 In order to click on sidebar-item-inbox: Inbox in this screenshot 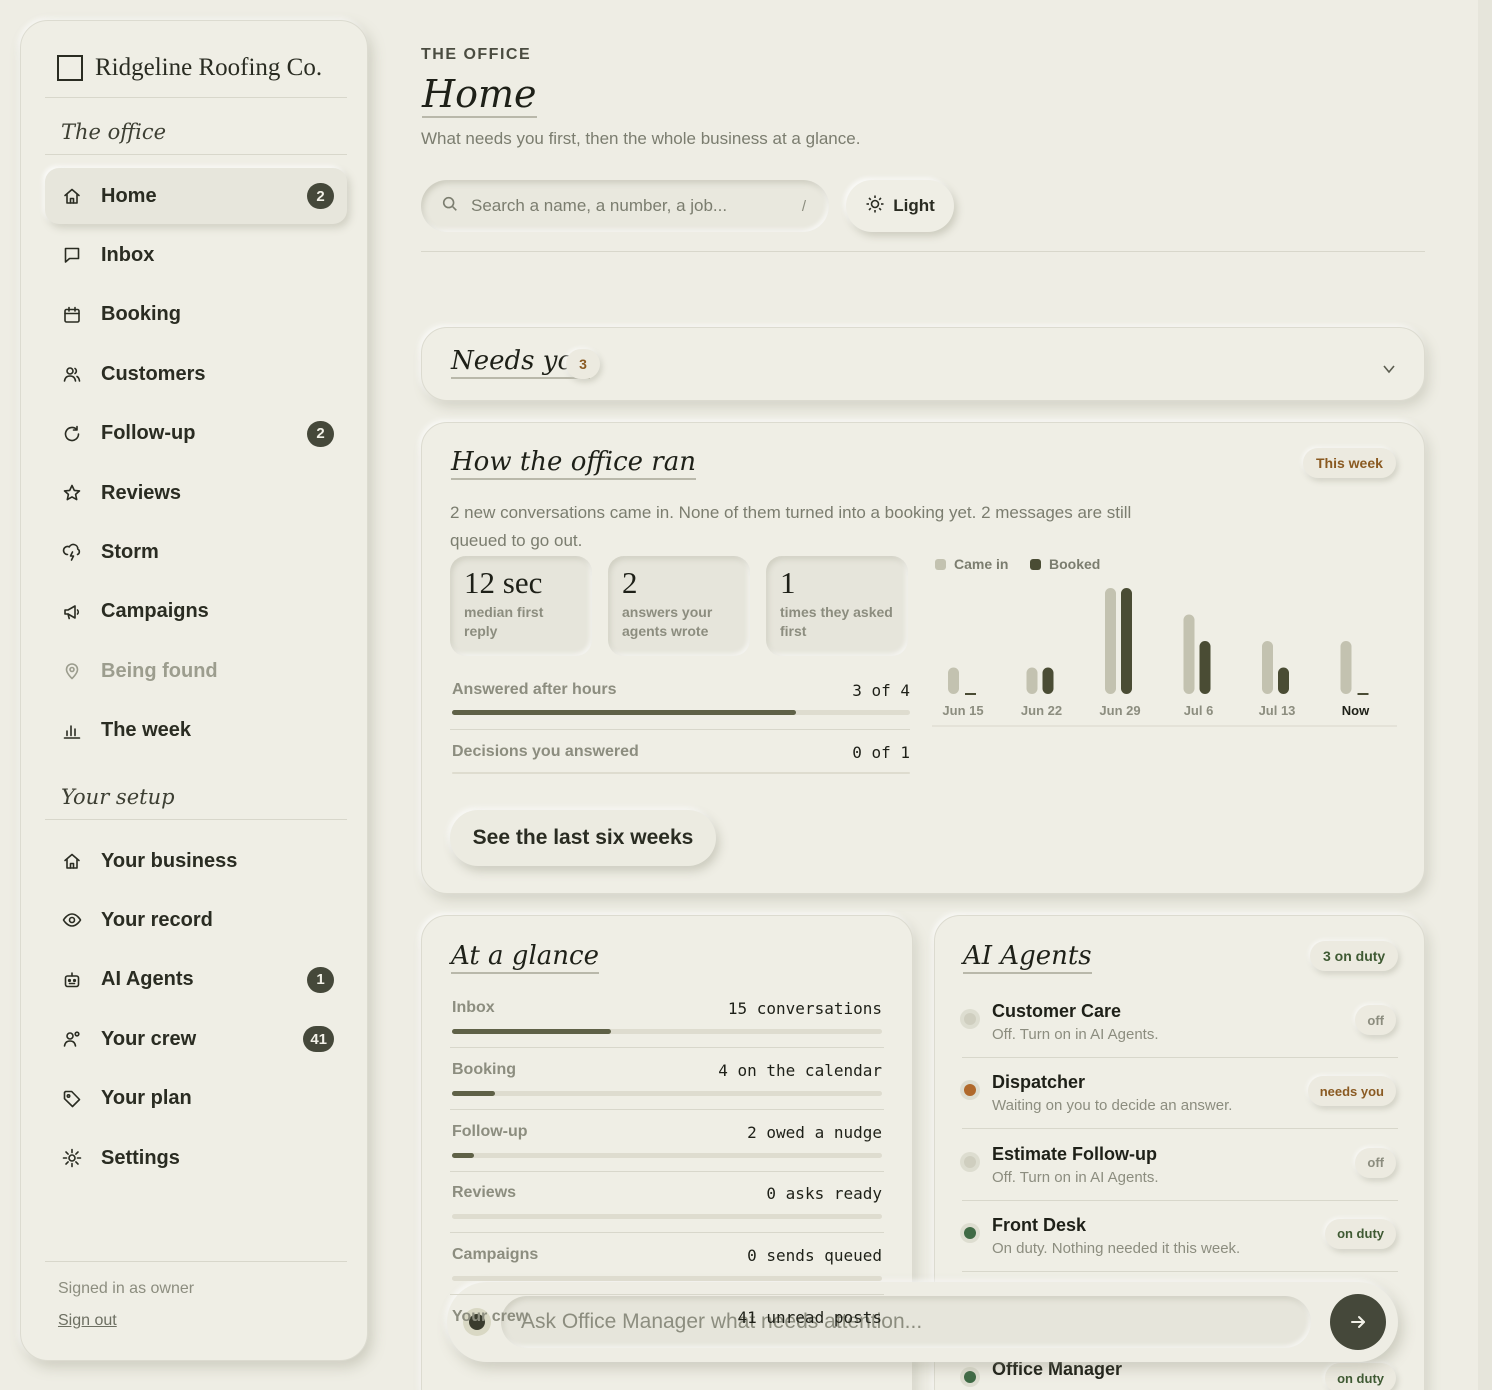, I will do `click(196, 255)`.